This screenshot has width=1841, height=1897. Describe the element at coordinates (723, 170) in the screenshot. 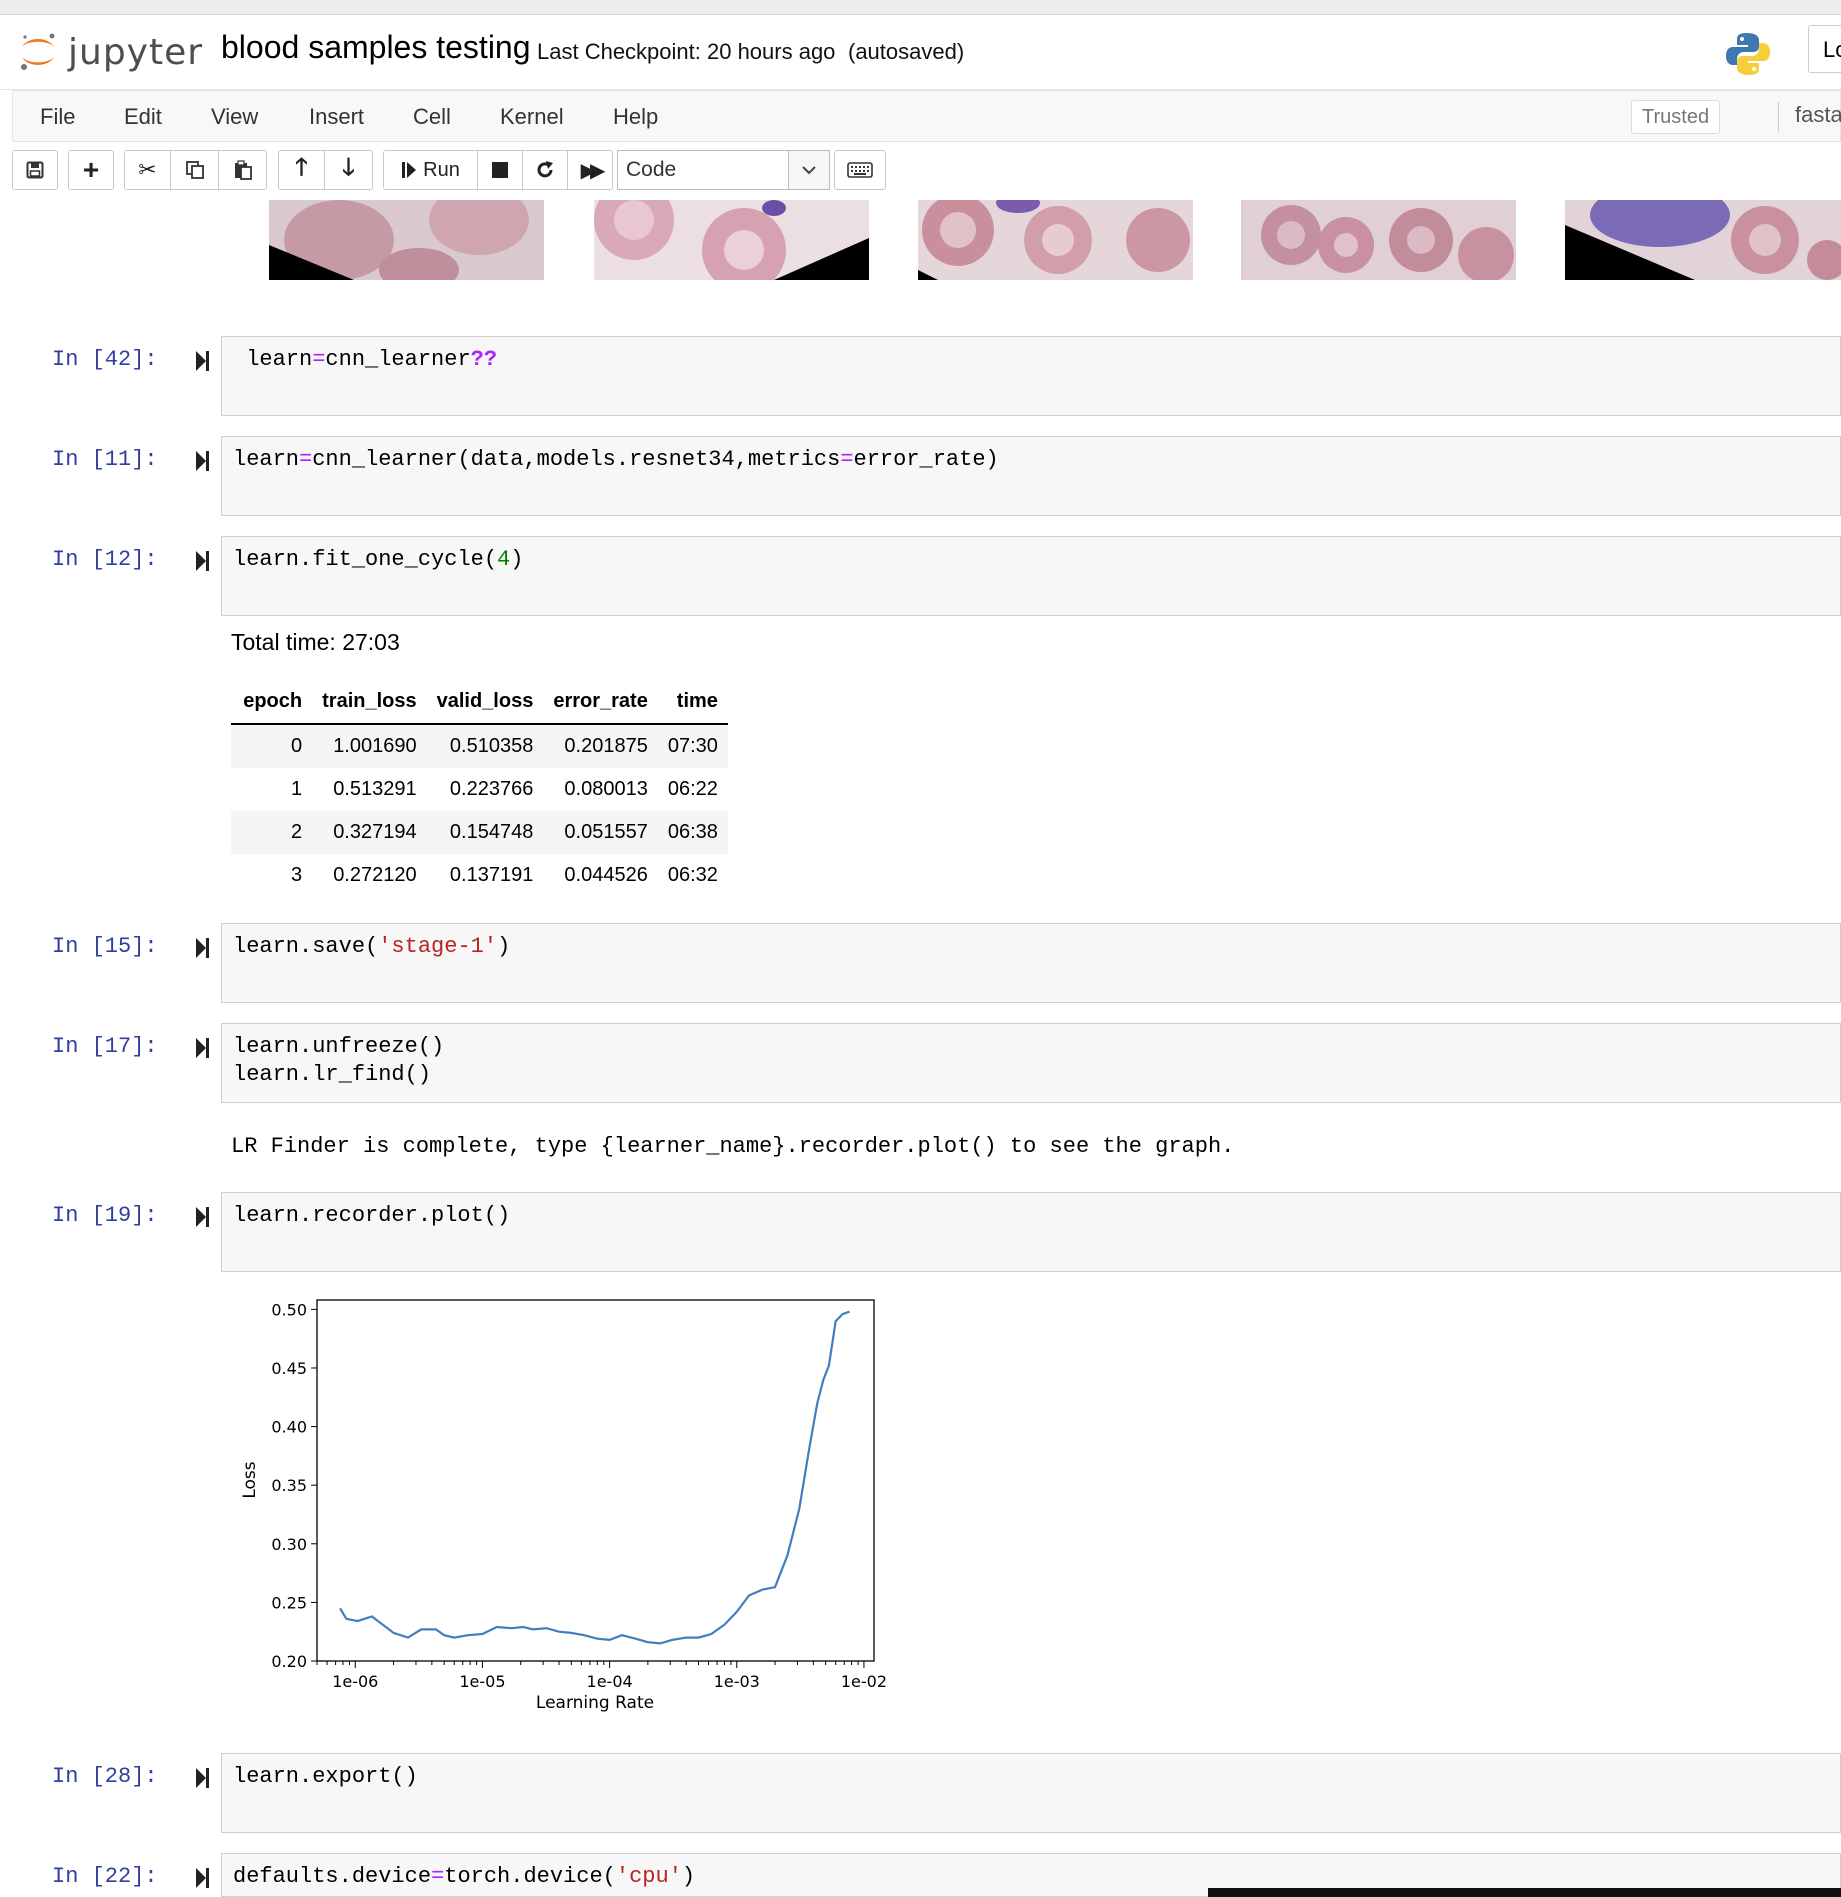

I see `cell-type-select: Code` at that location.